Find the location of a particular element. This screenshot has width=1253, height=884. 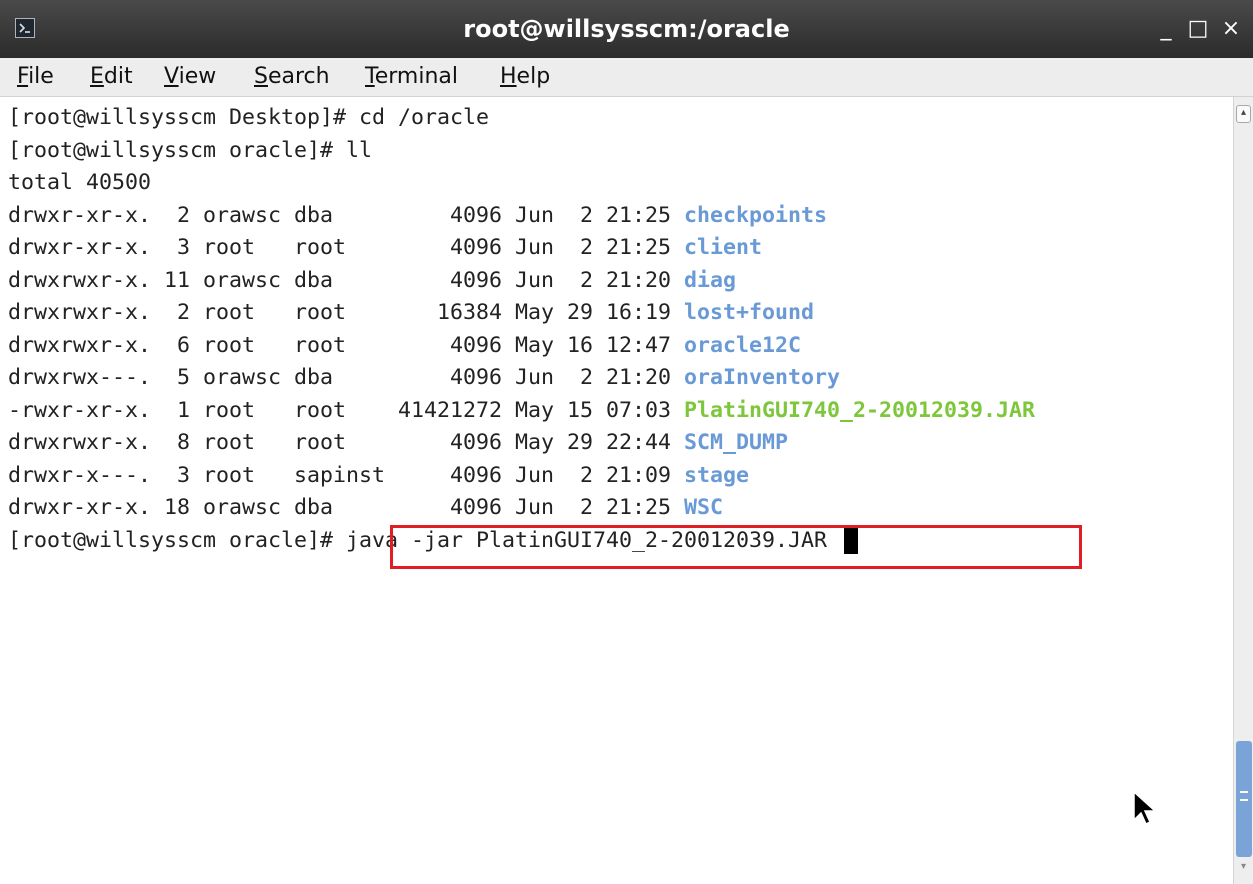

current-command: java -jar PlatinGUI740_2-20012039.JAR is located at coordinates (593, 540).